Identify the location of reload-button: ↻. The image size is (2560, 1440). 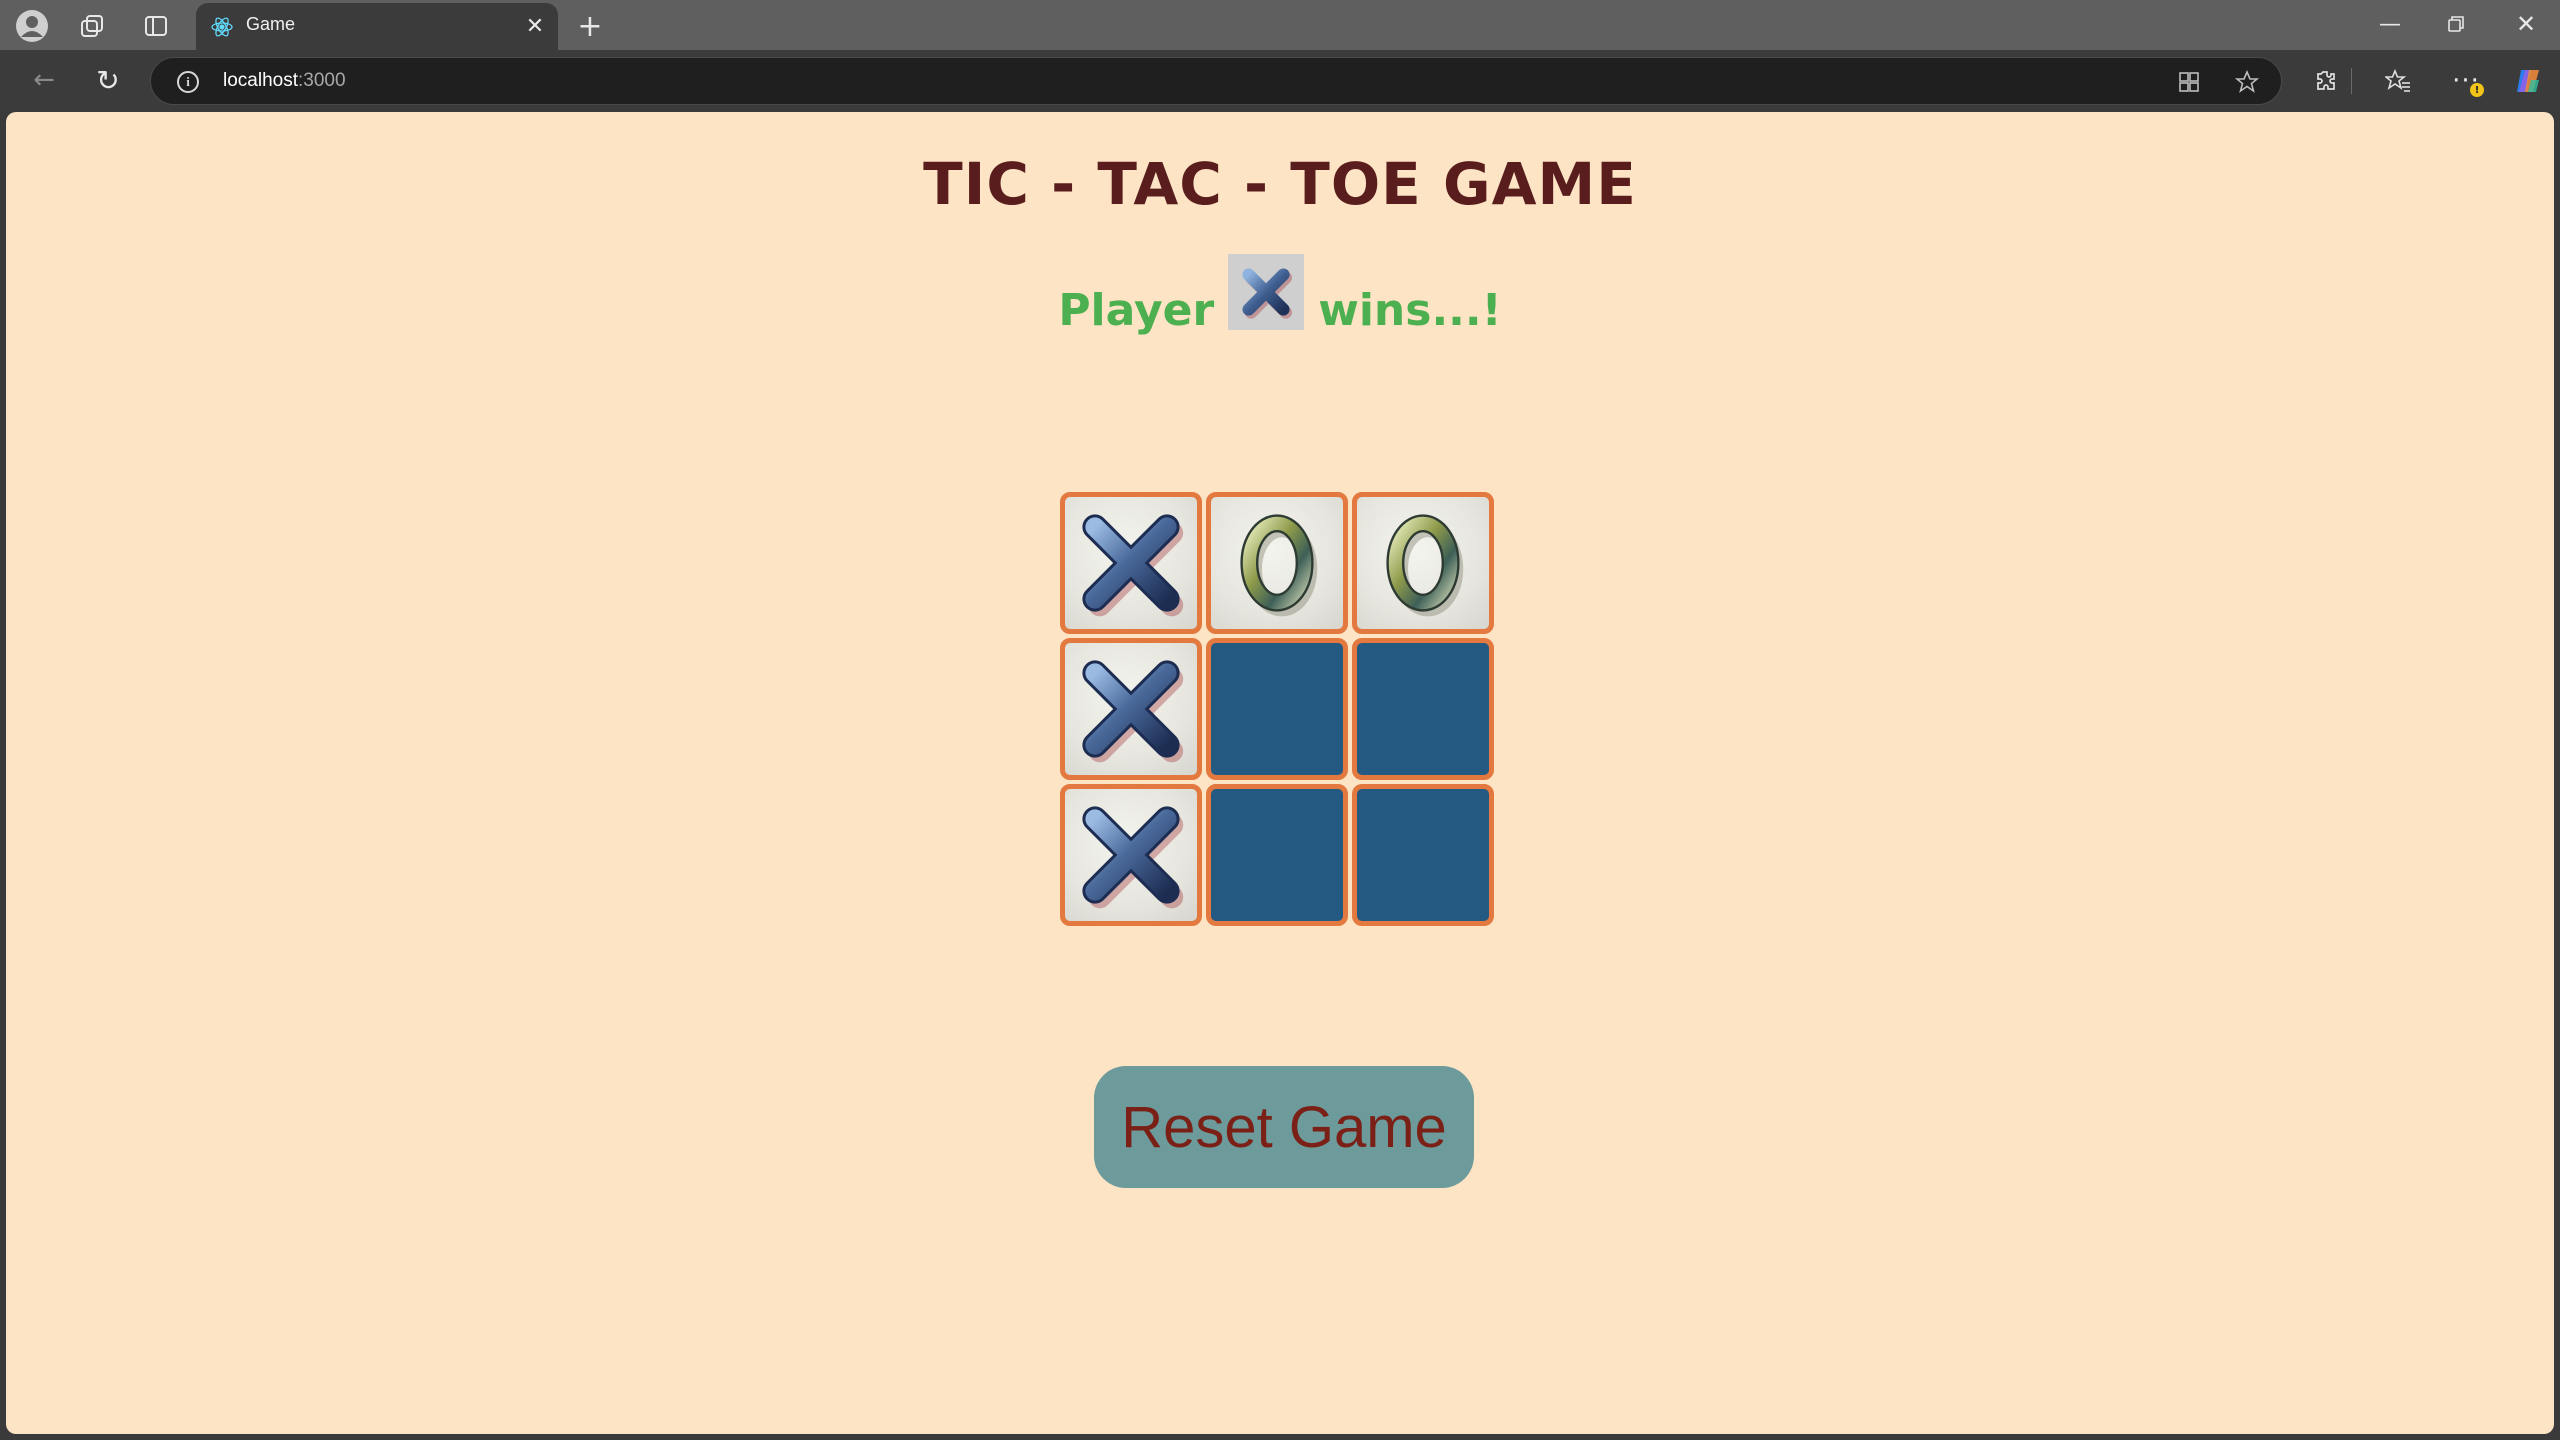
(108, 80).